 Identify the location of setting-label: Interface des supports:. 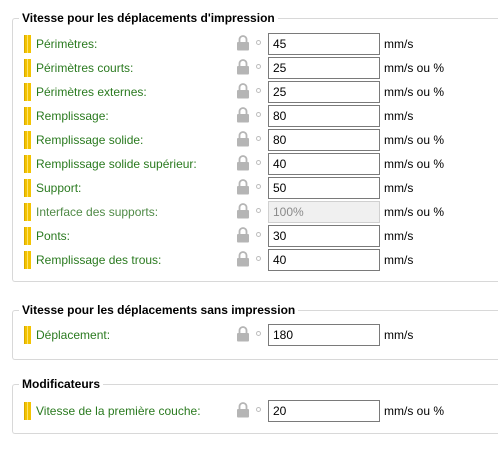
(97, 212).